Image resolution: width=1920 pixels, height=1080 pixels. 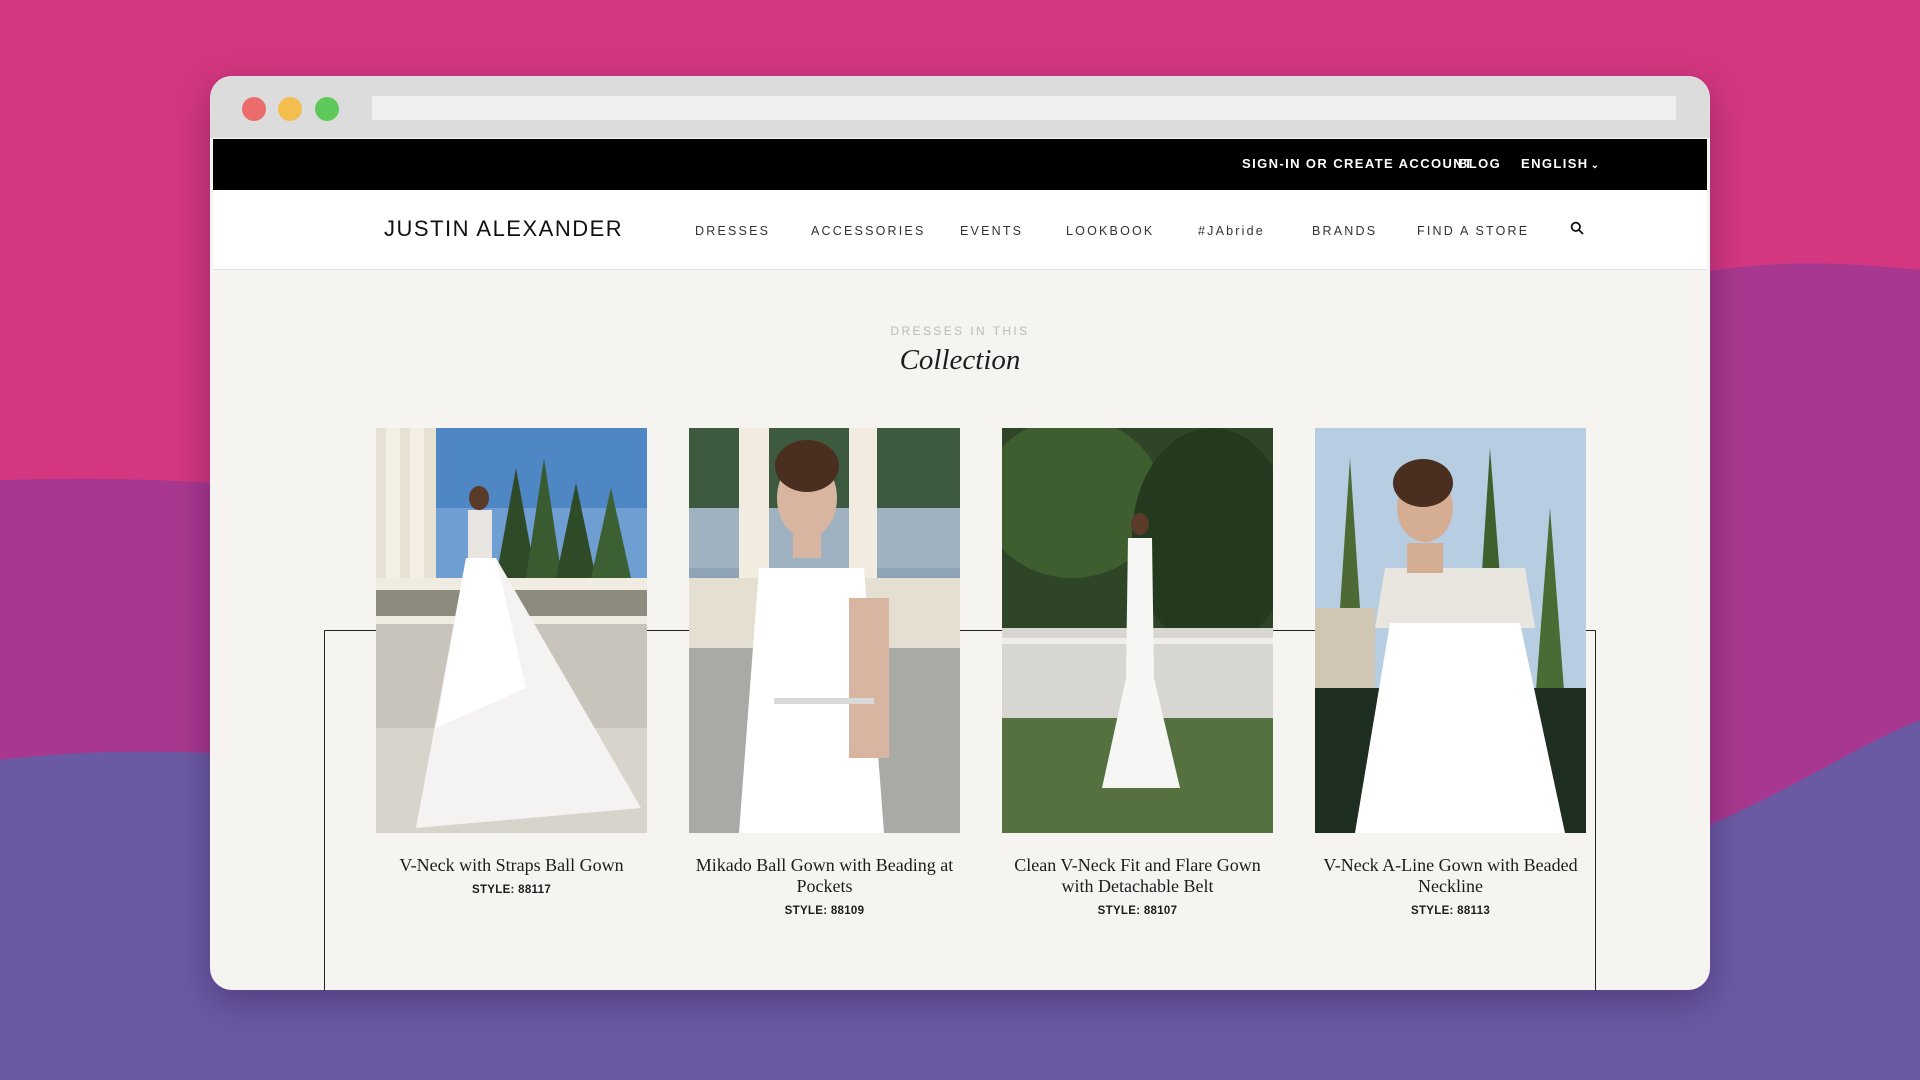 What do you see at coordinates (1357, 163) in the screenshot?
I see `signin-link: SIGN-IN OR CREATE ACCOUNT` at bounding box center [1357, 163].